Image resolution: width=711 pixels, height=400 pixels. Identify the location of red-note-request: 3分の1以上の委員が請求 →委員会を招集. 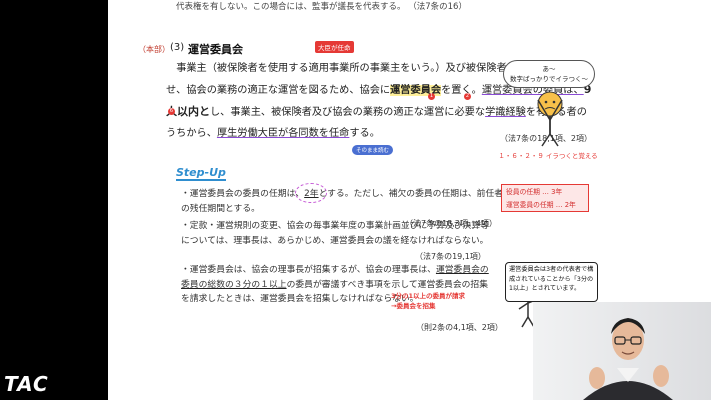
(428, 300).